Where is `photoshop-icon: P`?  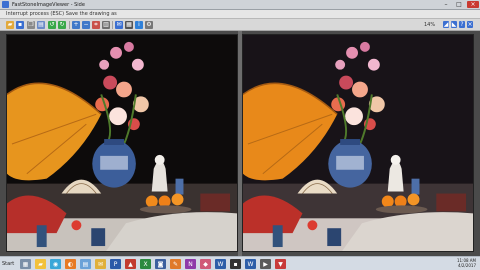
photoshop-icon: P is located at coordinates (115, 264).